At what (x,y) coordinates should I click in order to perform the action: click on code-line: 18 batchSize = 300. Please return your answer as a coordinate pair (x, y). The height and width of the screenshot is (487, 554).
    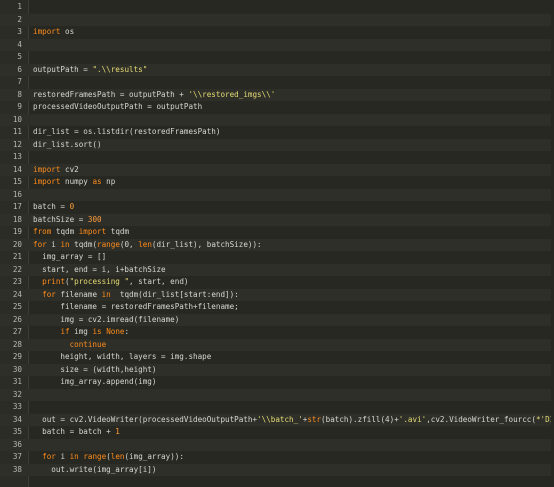
    Looking at the image, I should click on (277, 219).